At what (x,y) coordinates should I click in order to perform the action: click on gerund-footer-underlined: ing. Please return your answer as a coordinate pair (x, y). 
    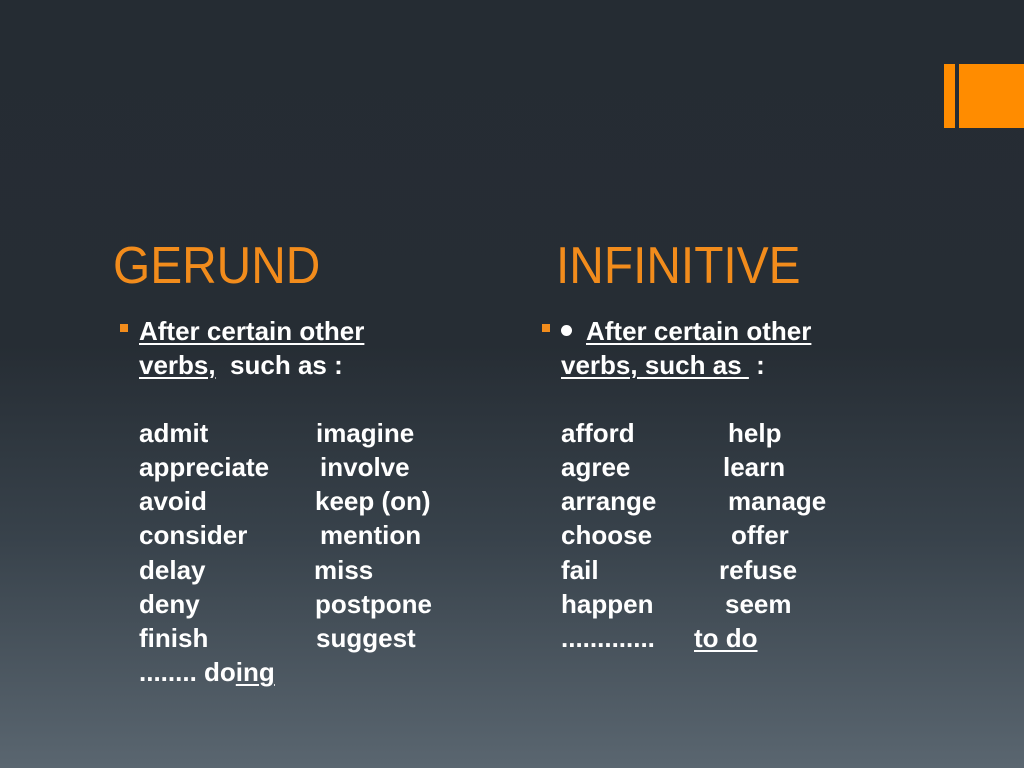
    Looking at the image, I should click on (255, 672).